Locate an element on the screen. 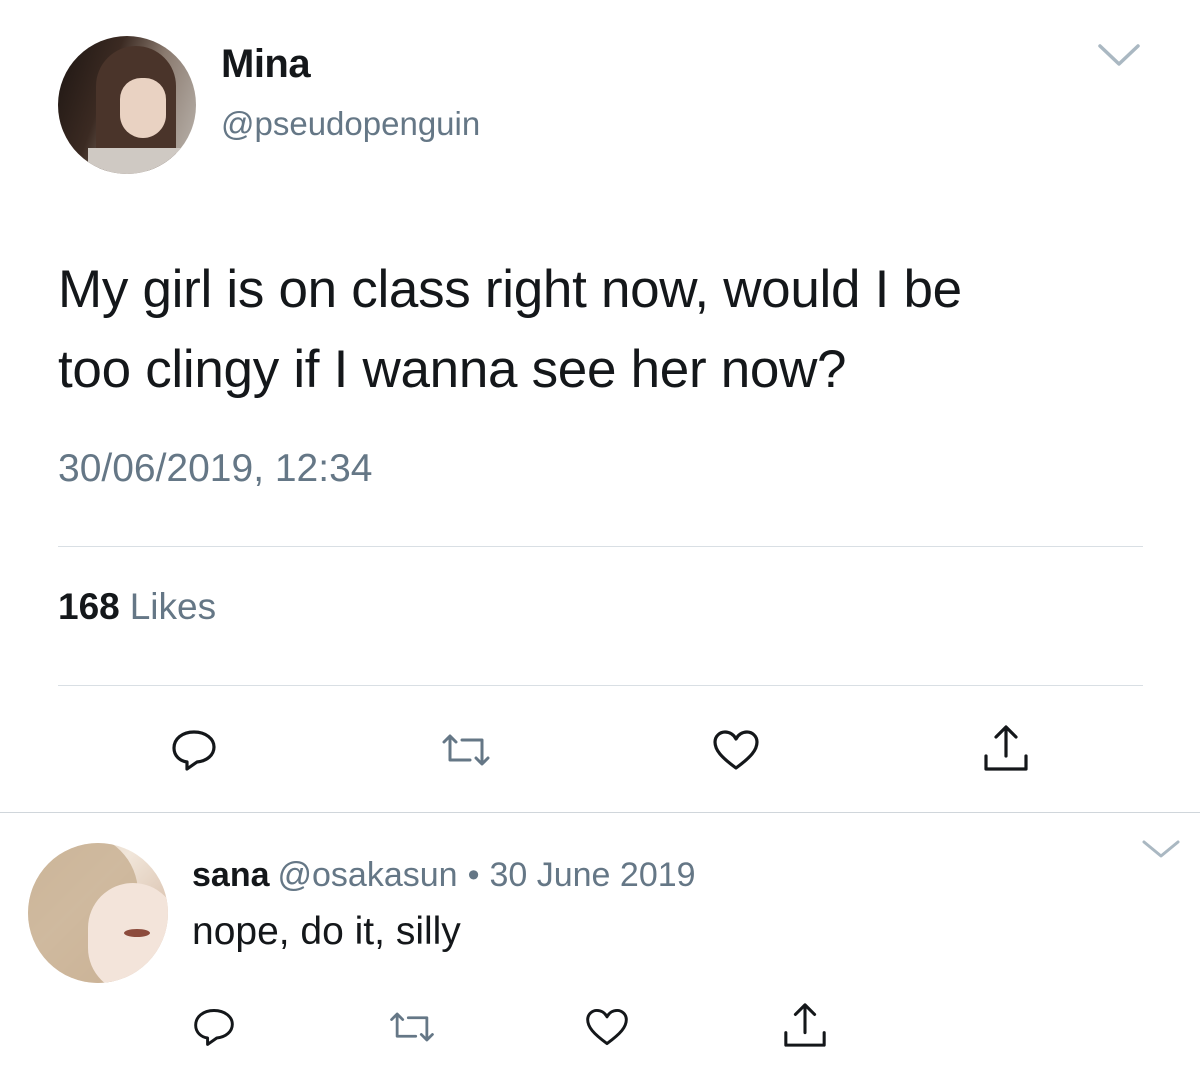  reply-date: 30 June 2019 is located at coordinates (592, 875).